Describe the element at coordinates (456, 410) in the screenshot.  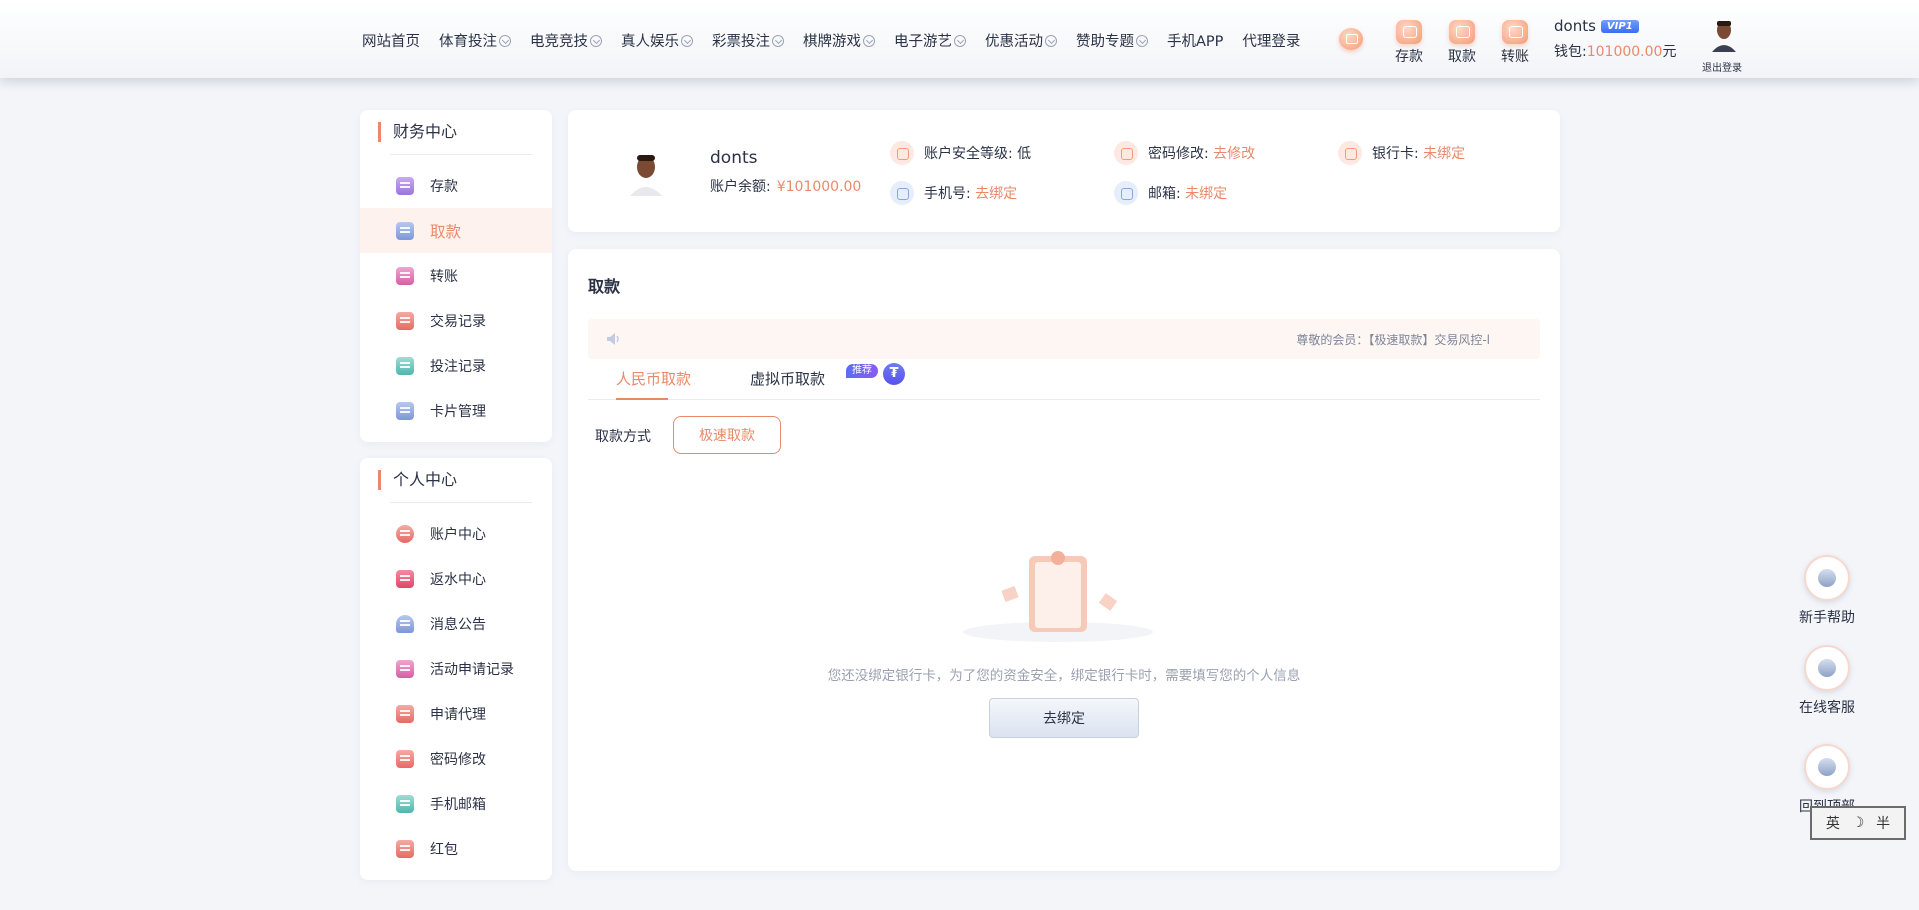
I see `sidebar-item-card-management: 卡片管理` at that location.